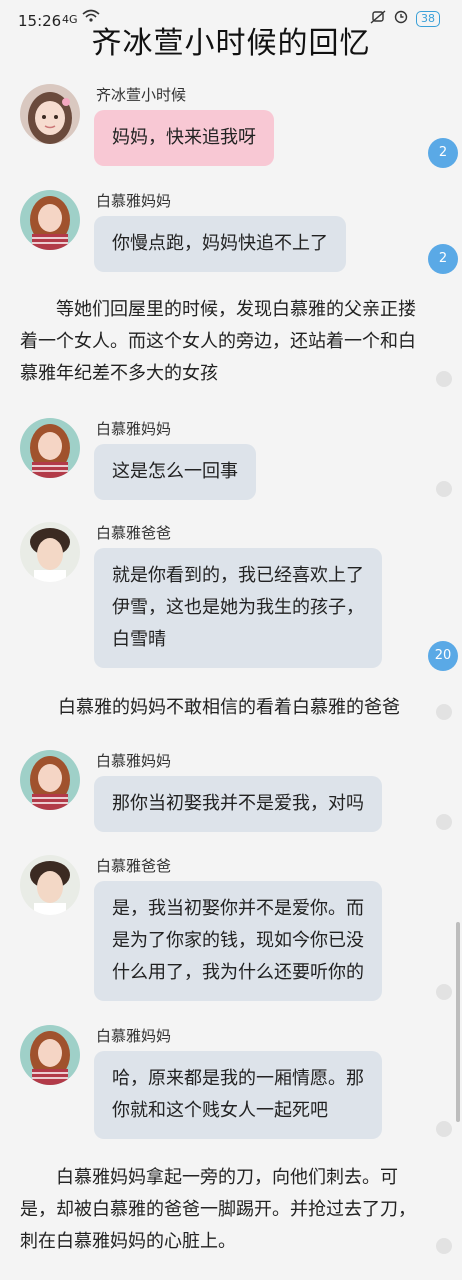  Describe the element at coordinates (139, 639) in the screenshot. I see `bubble-line: 白雪晴` at that location.